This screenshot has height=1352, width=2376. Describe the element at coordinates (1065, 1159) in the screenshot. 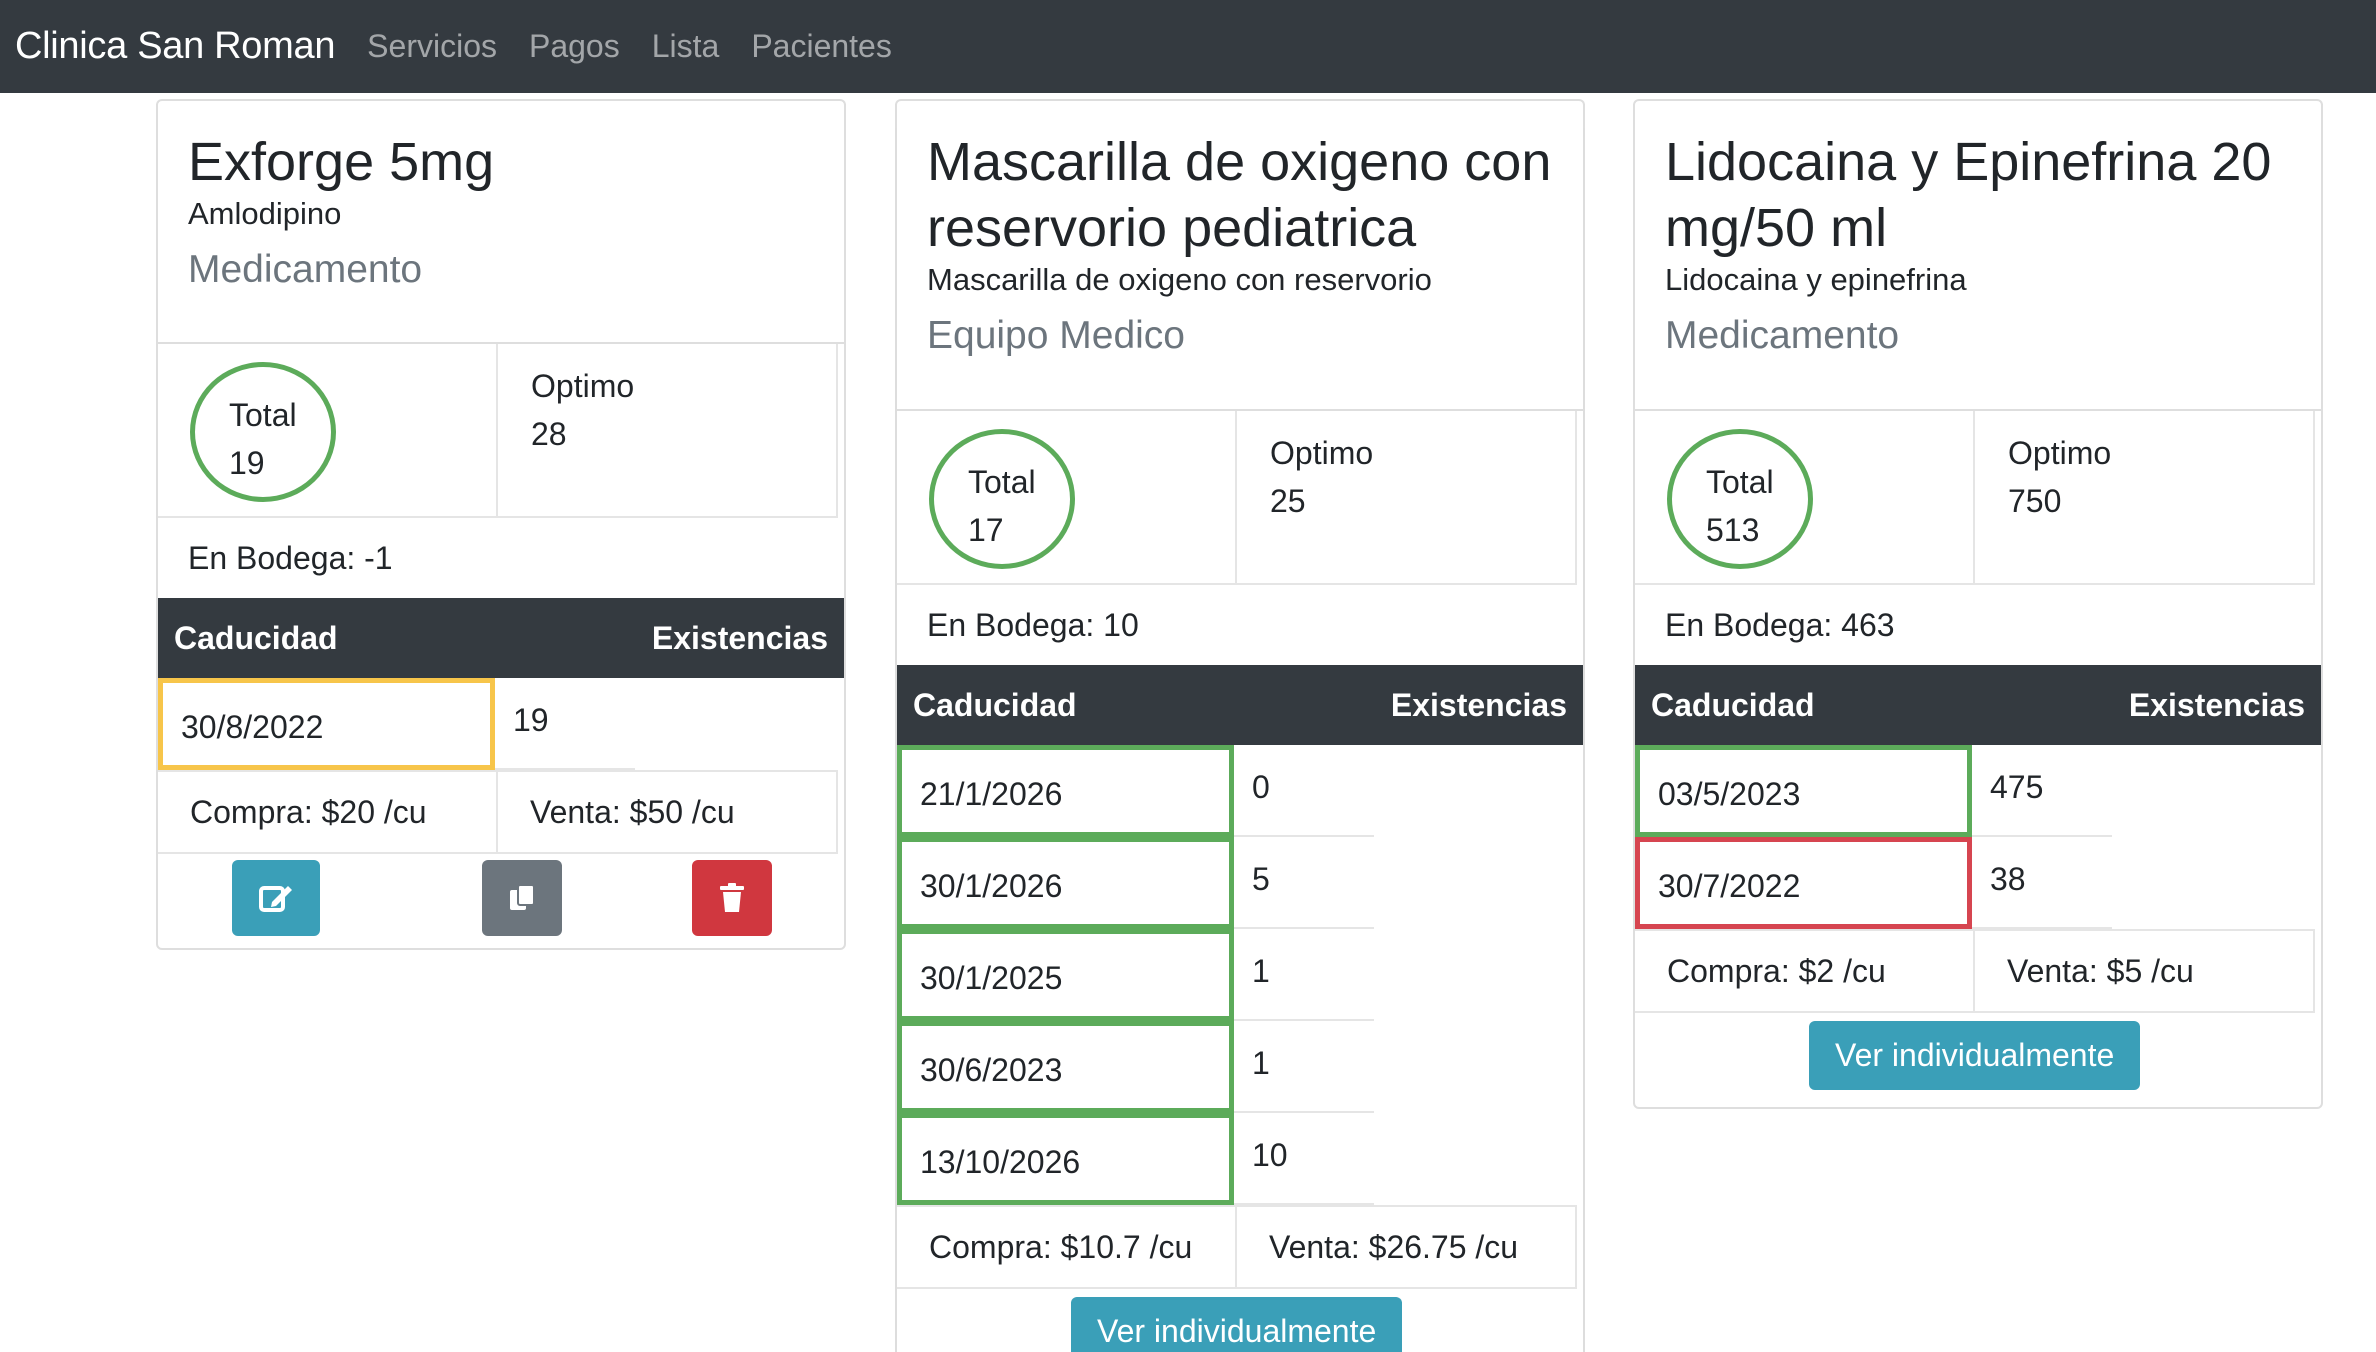

I see `expiry-date: 13/10/2026` at that location.